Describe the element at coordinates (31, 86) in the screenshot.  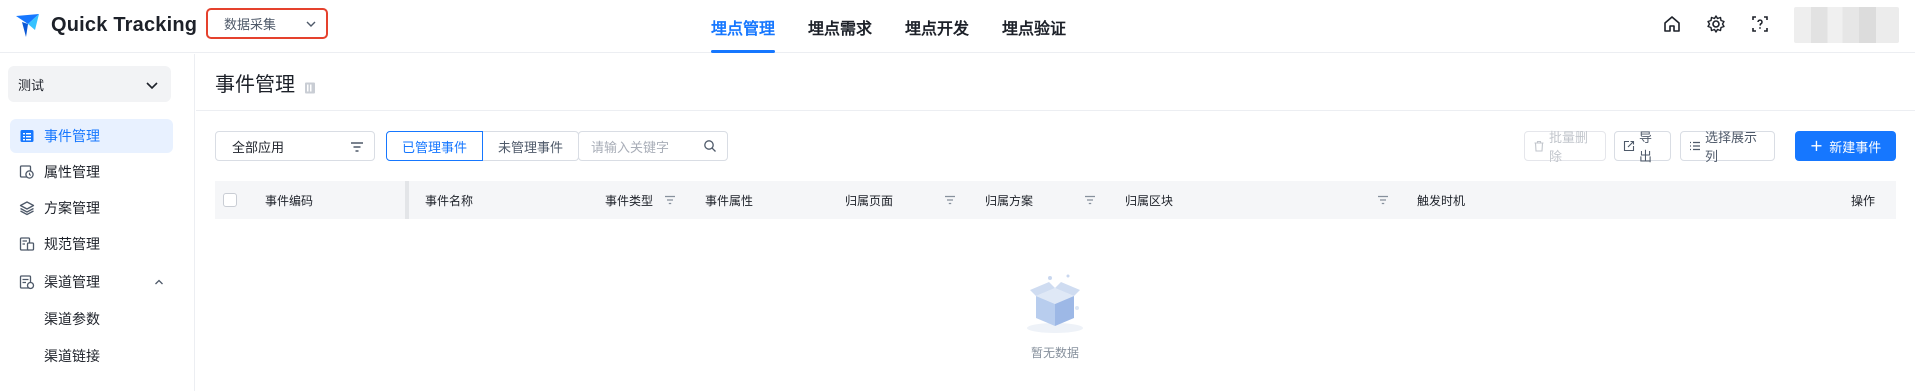
I see `project-select-value: 测试` at that location.